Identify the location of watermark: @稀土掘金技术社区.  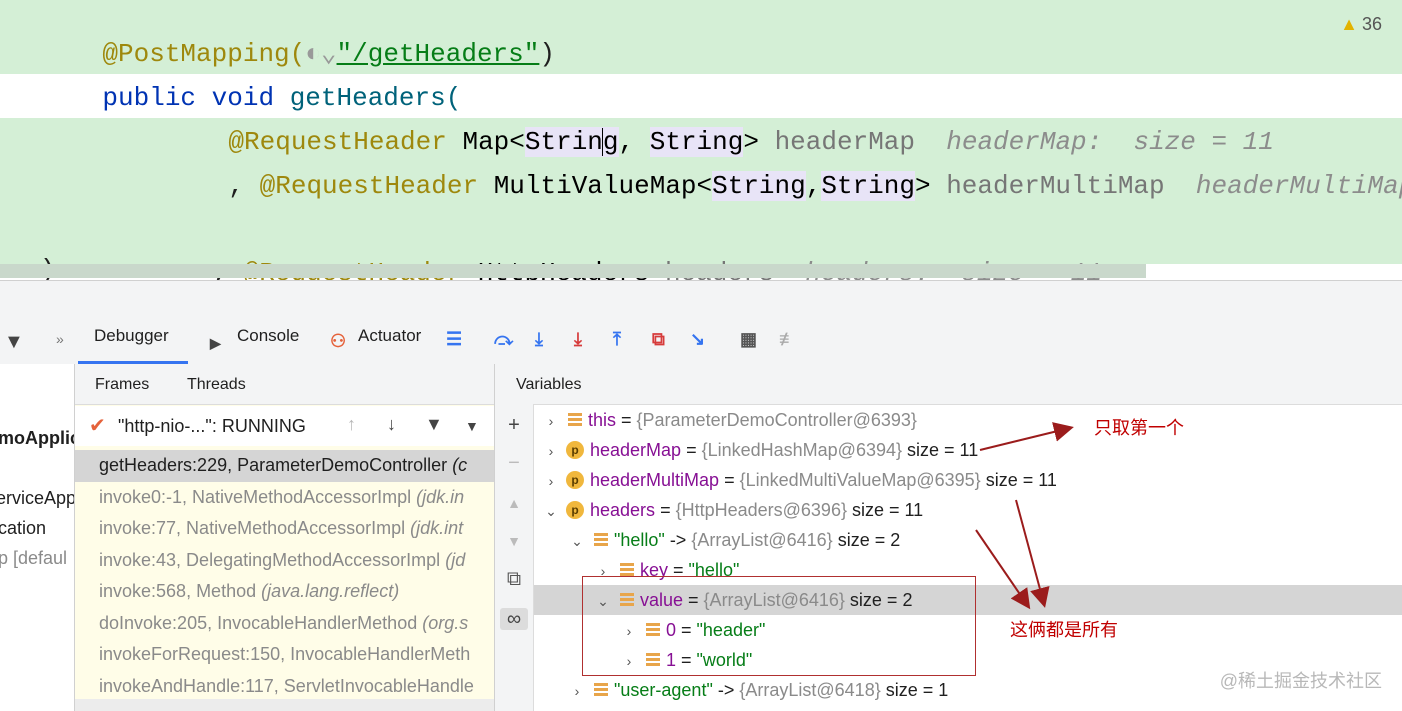
(1300, 681).